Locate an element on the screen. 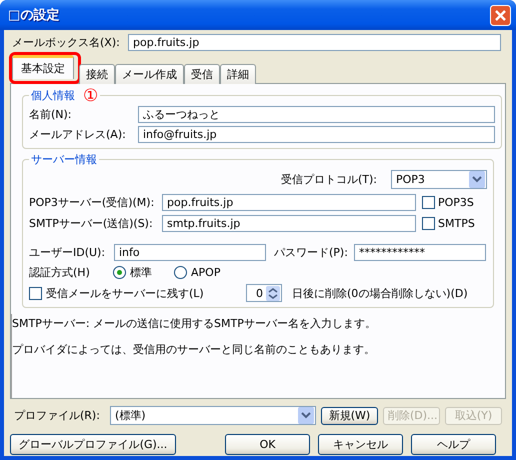 The image size is (516, 460). field-label: プロファイル(R): is located at coordinates (57, 415).